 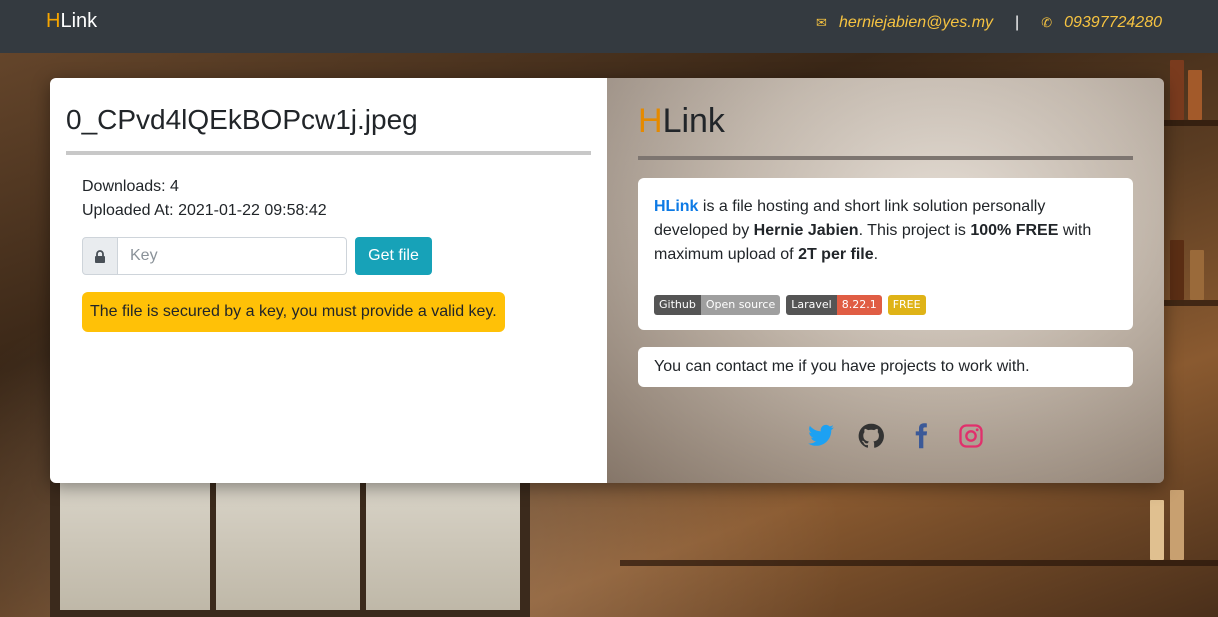 I want to click on brand-logo: HLink, so click(x=71, y=21).